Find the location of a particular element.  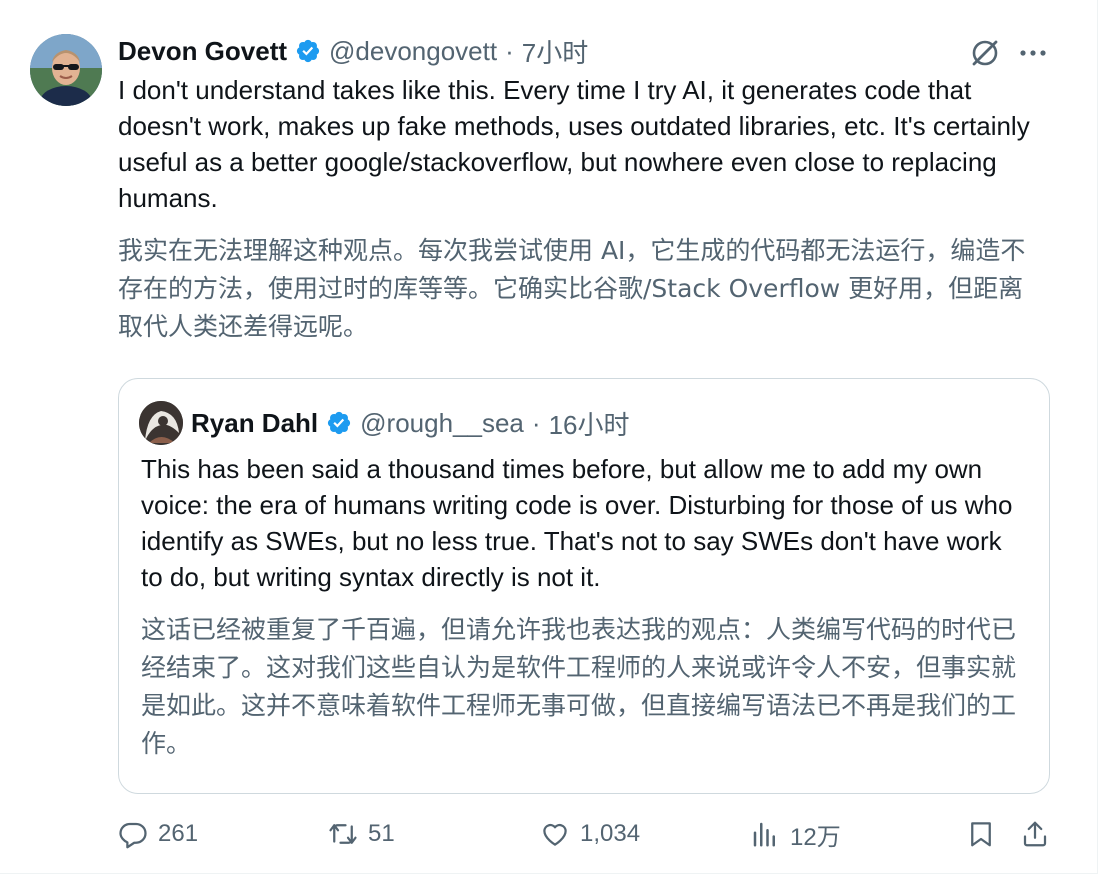

share-icon is located at coordinates (1035, 834).